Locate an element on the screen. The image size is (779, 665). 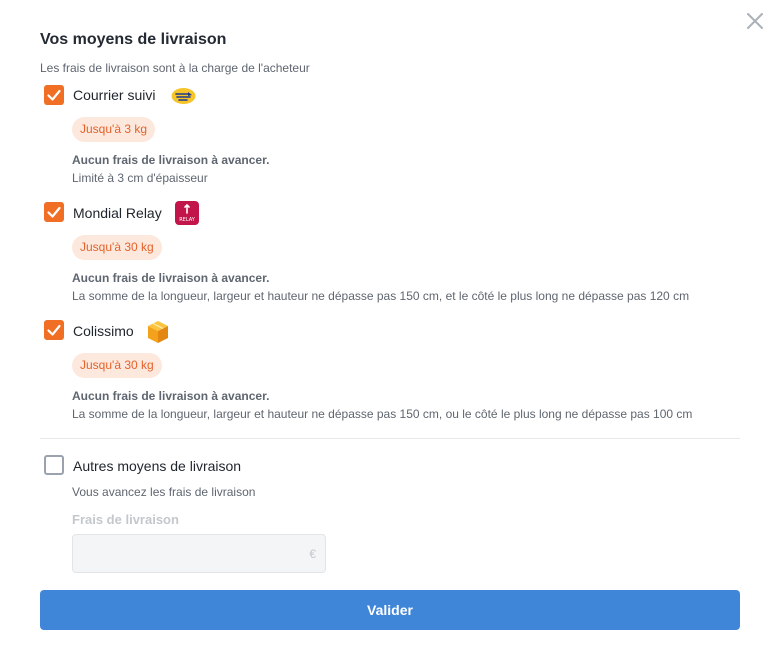
courrier-suivi-description: Limité à 3 cm d'épaisseur is located at coordinates (140, 178).